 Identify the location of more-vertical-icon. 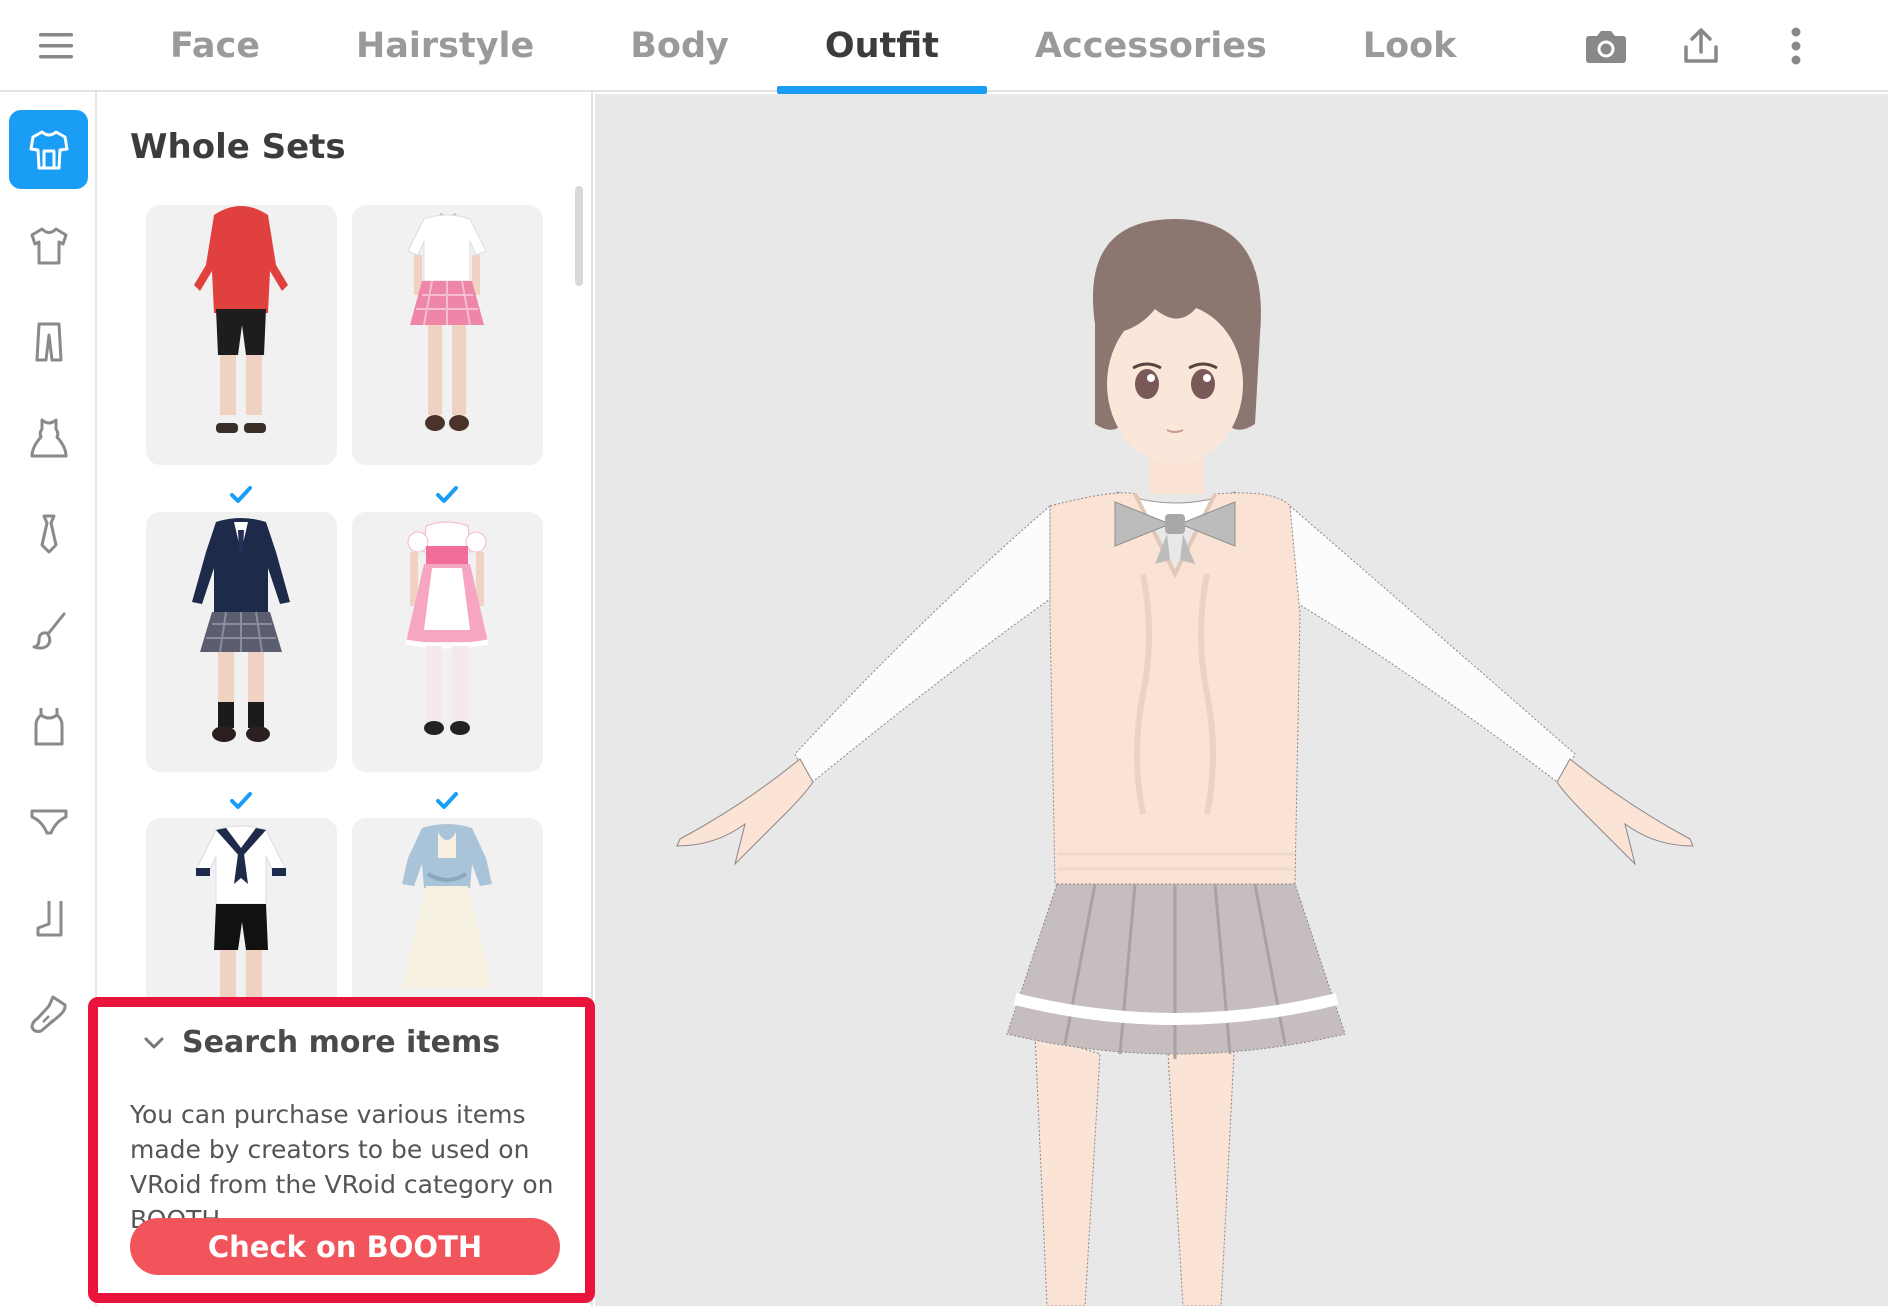
(1796, 46).